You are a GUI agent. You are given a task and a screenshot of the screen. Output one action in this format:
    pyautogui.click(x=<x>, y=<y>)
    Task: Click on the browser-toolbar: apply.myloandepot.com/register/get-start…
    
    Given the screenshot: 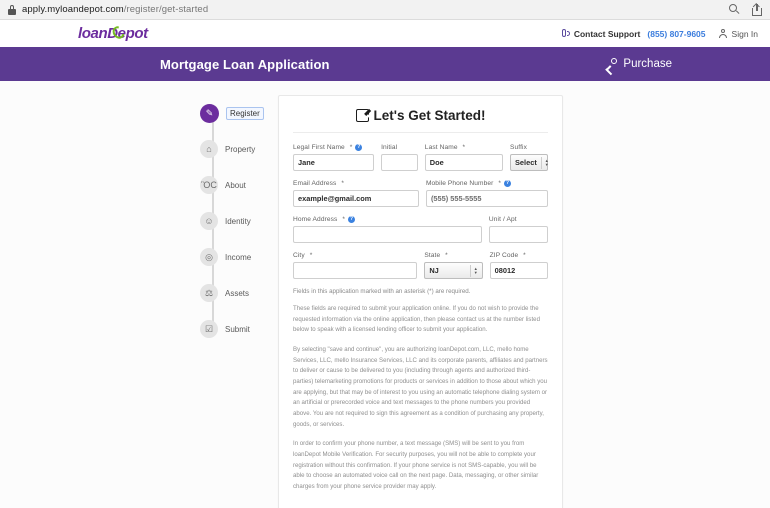 What is the action you would take?
    pyautogui.click(x=385, y=10)
    